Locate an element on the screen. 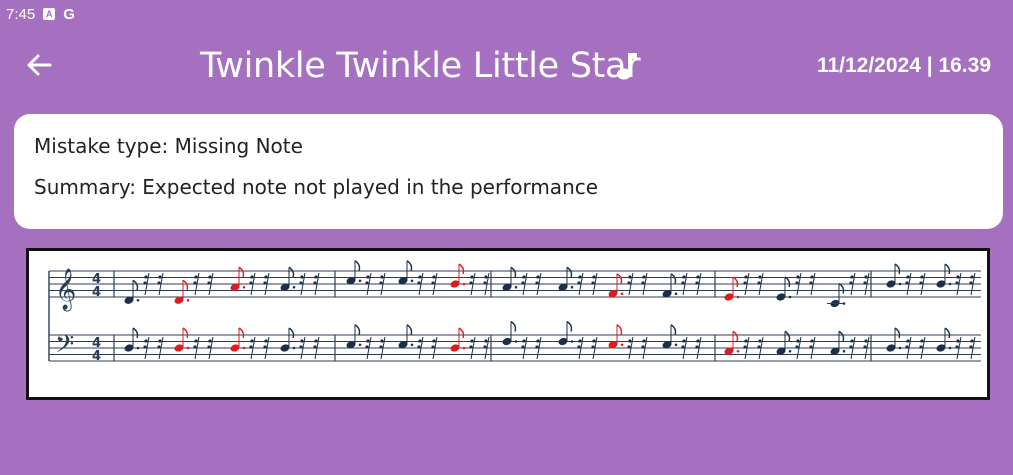 The image size is (1013, 475). back-button is located at coordinates (39, 65).